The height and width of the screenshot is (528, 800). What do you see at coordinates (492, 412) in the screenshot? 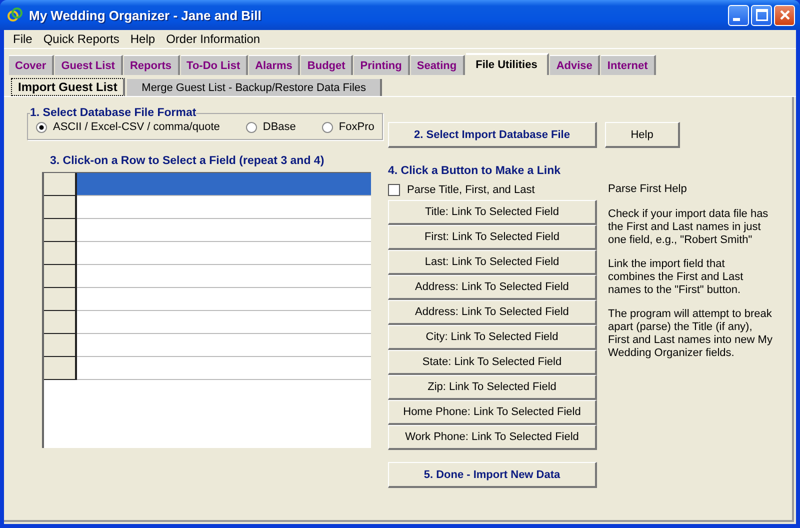
I see `link-field-button: Home Phone: Link To Selected Field` at bounding box center [492, 412].